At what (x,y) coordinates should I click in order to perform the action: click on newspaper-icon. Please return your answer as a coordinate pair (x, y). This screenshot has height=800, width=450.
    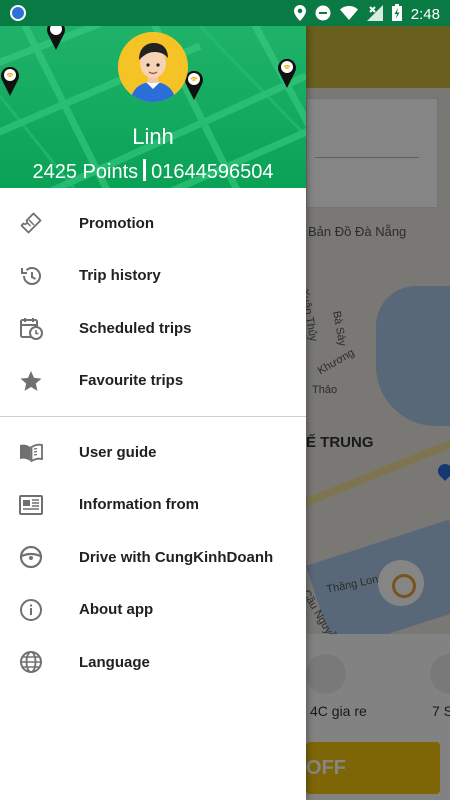
    Looking at the image, I should click on (31, 505).